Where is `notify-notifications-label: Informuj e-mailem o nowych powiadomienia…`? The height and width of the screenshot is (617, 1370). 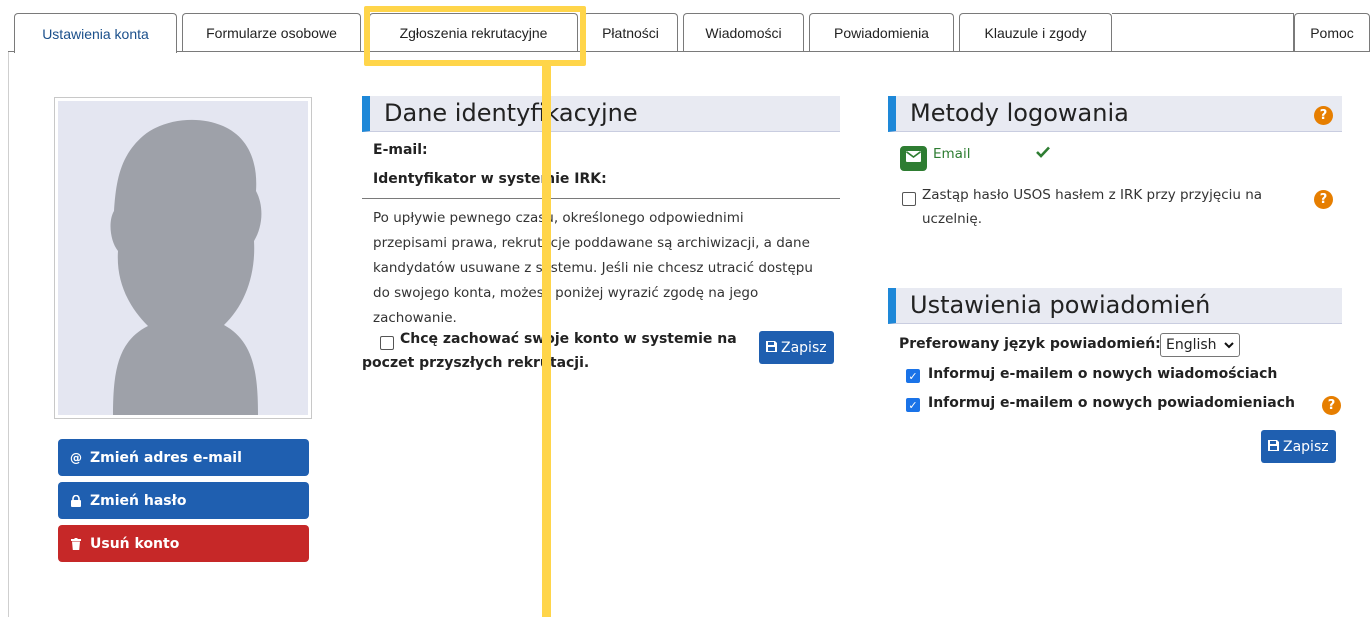 notify-notifications-label: Informuj e-mailem o nowych powiadomienia… is located at coordinates (1112, 403).